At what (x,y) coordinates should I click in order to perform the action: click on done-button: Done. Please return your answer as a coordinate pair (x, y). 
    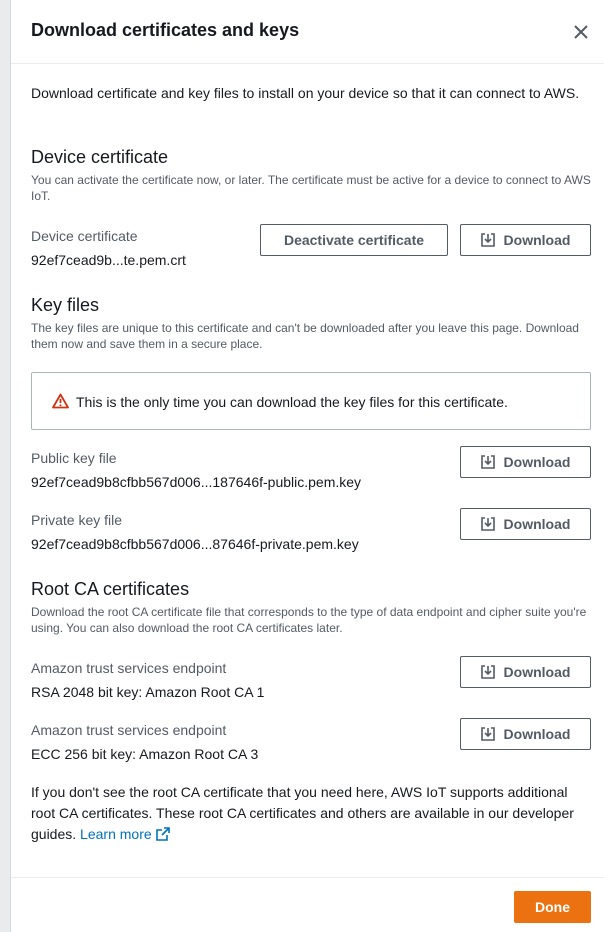
    Looking at the image, I should click on (552, 907).